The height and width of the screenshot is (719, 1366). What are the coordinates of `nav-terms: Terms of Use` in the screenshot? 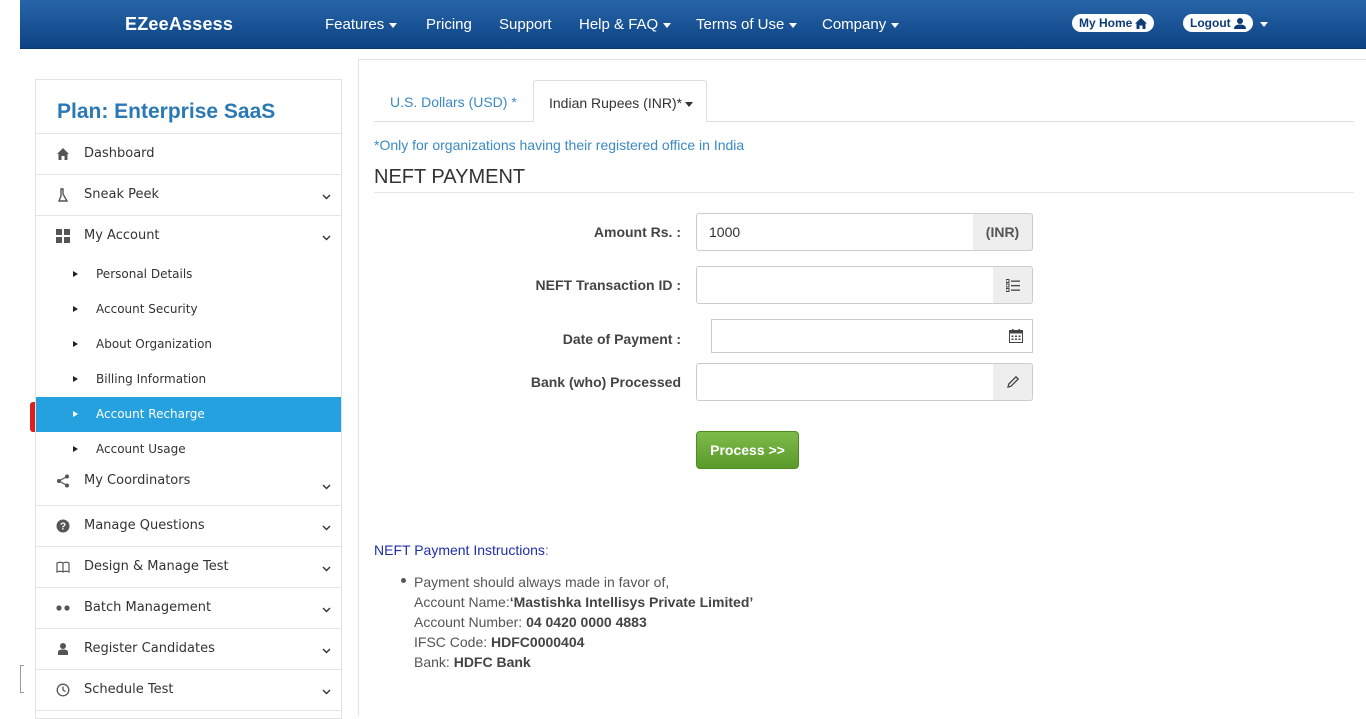 It's located at (747, 24).